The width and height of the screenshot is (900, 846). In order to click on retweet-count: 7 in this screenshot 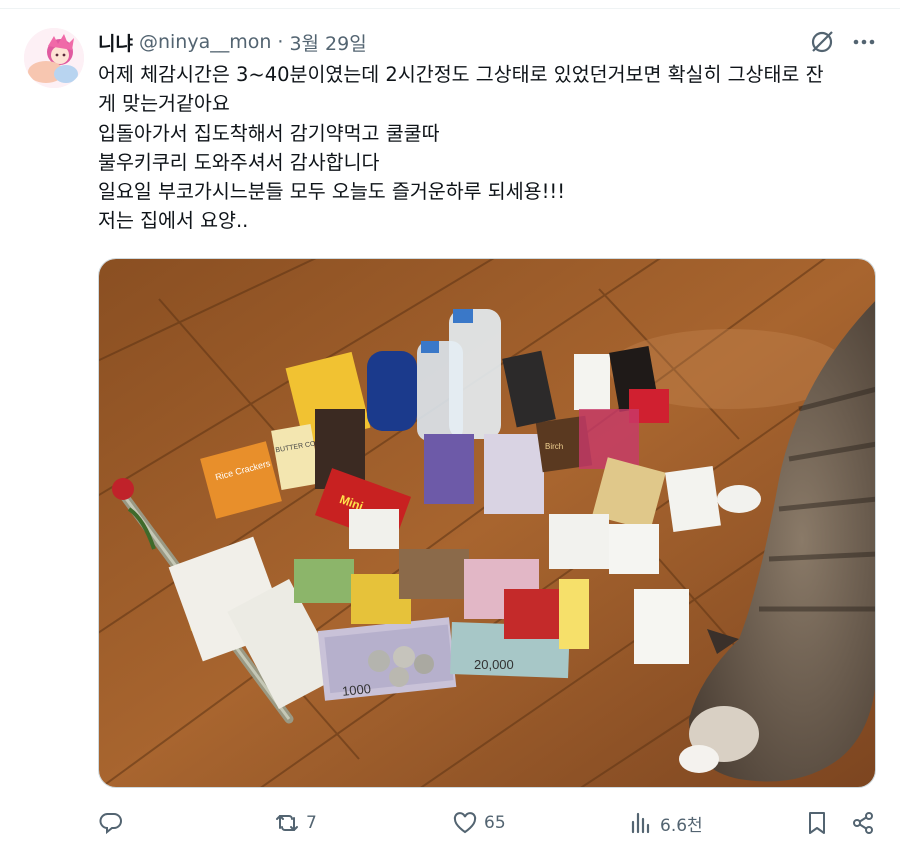, I will do `click(311, 823)`.